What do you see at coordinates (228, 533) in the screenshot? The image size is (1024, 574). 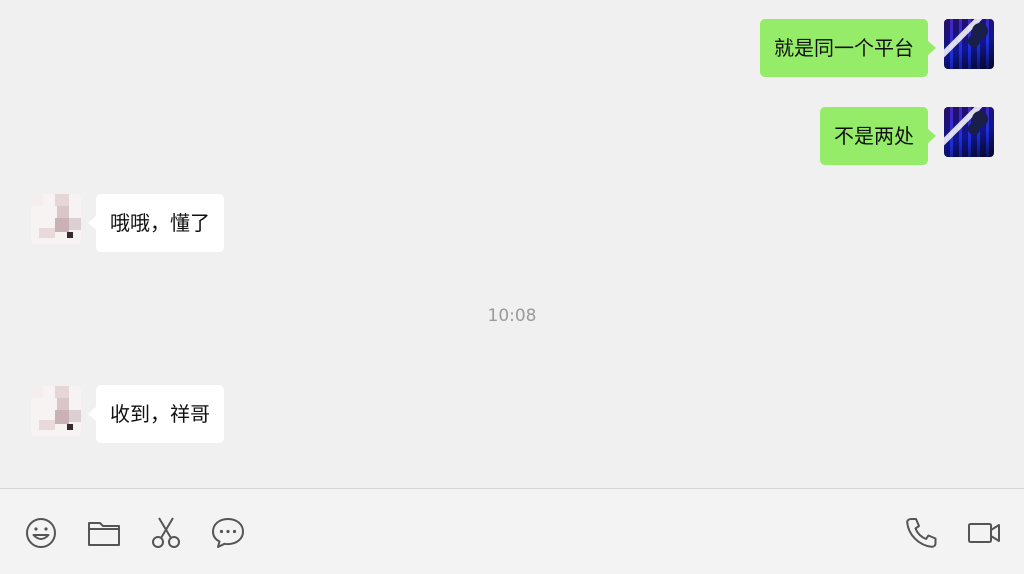 I see `chat-bubble-icon` at bounding box center [228, 533].